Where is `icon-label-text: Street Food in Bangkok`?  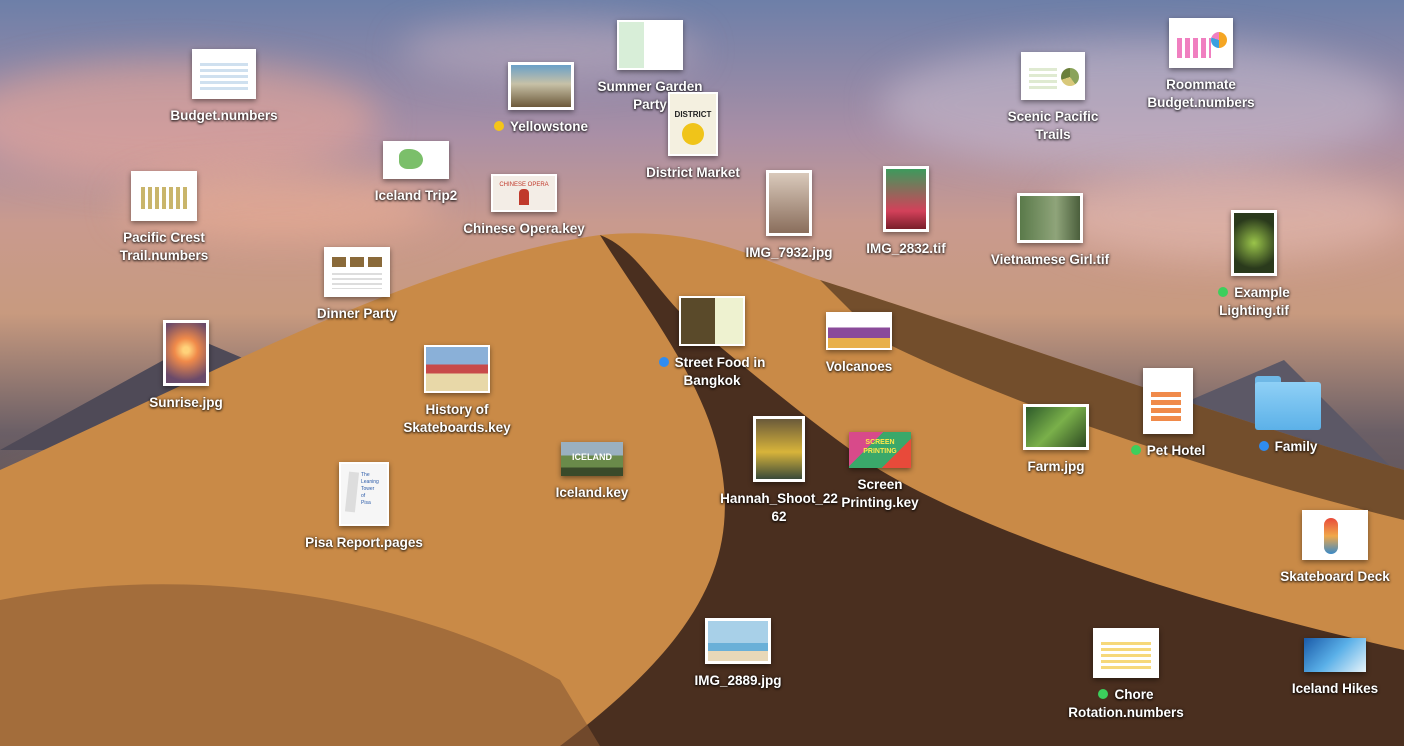
icon-label-text: Street Food in Bangkok is located at coordinates (720, 371).